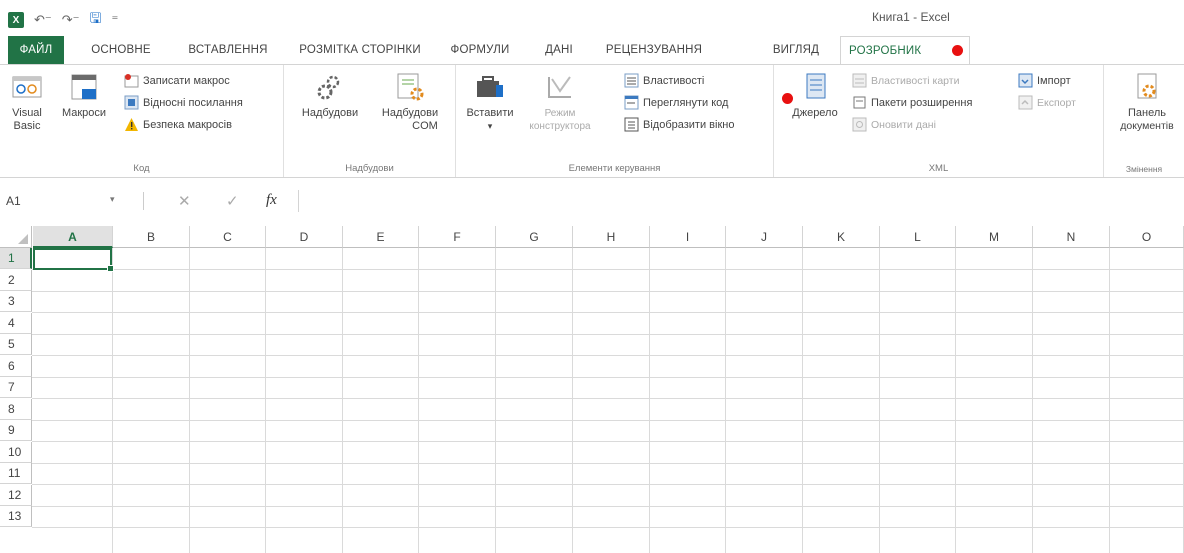 The image size is (1184, 553). What do you see at coordinates (1147, 102) in the screenshot?
I see `document-panel-button: Панель документів` at bounding box center [1147, 102].